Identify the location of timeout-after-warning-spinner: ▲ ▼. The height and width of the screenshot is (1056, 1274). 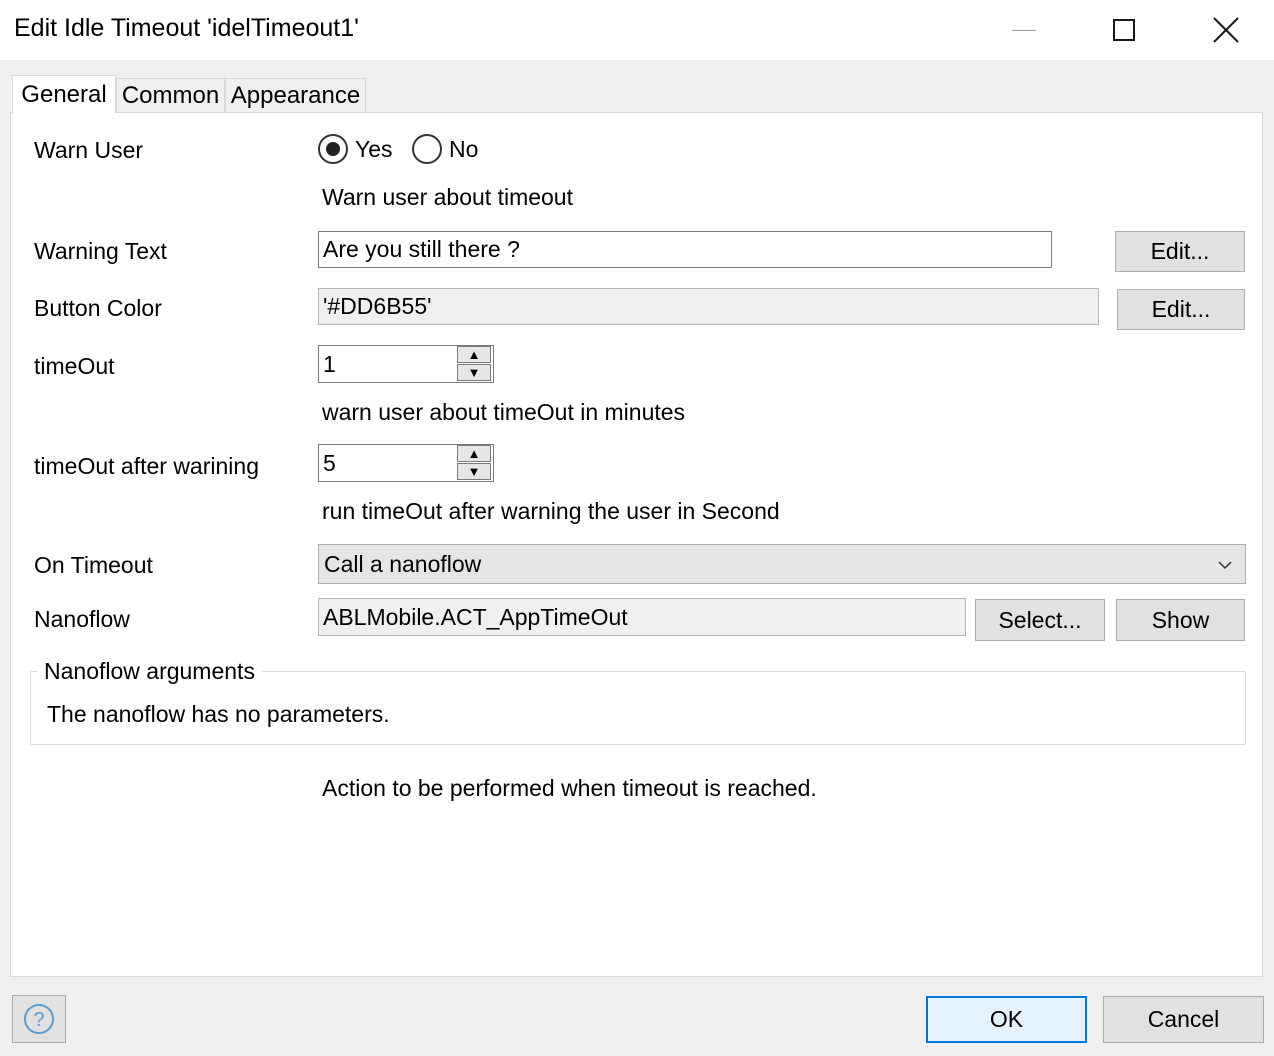
(475, 463).